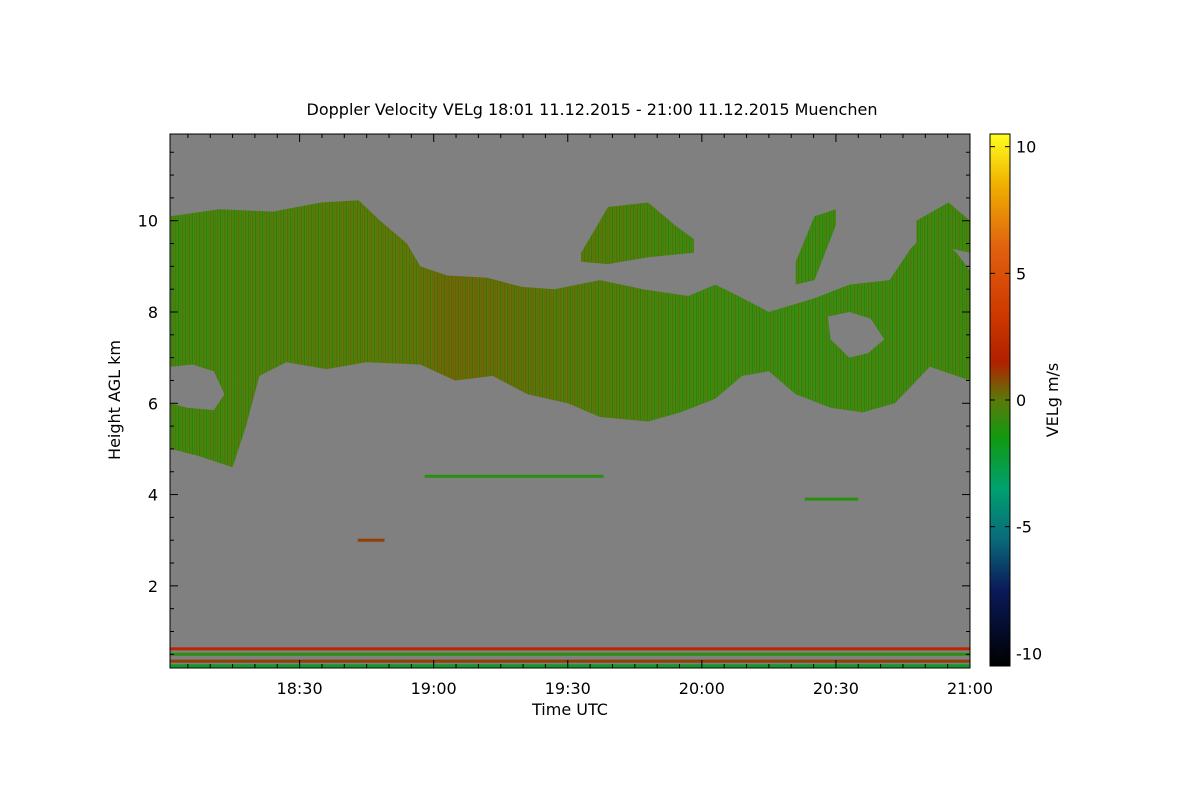 The image size is (1200, 804). What do you see at coordinates (1052, 400) in the screenshot?
I see `colorbar-label: VELg m/s` at bounding box center [1052, 400].